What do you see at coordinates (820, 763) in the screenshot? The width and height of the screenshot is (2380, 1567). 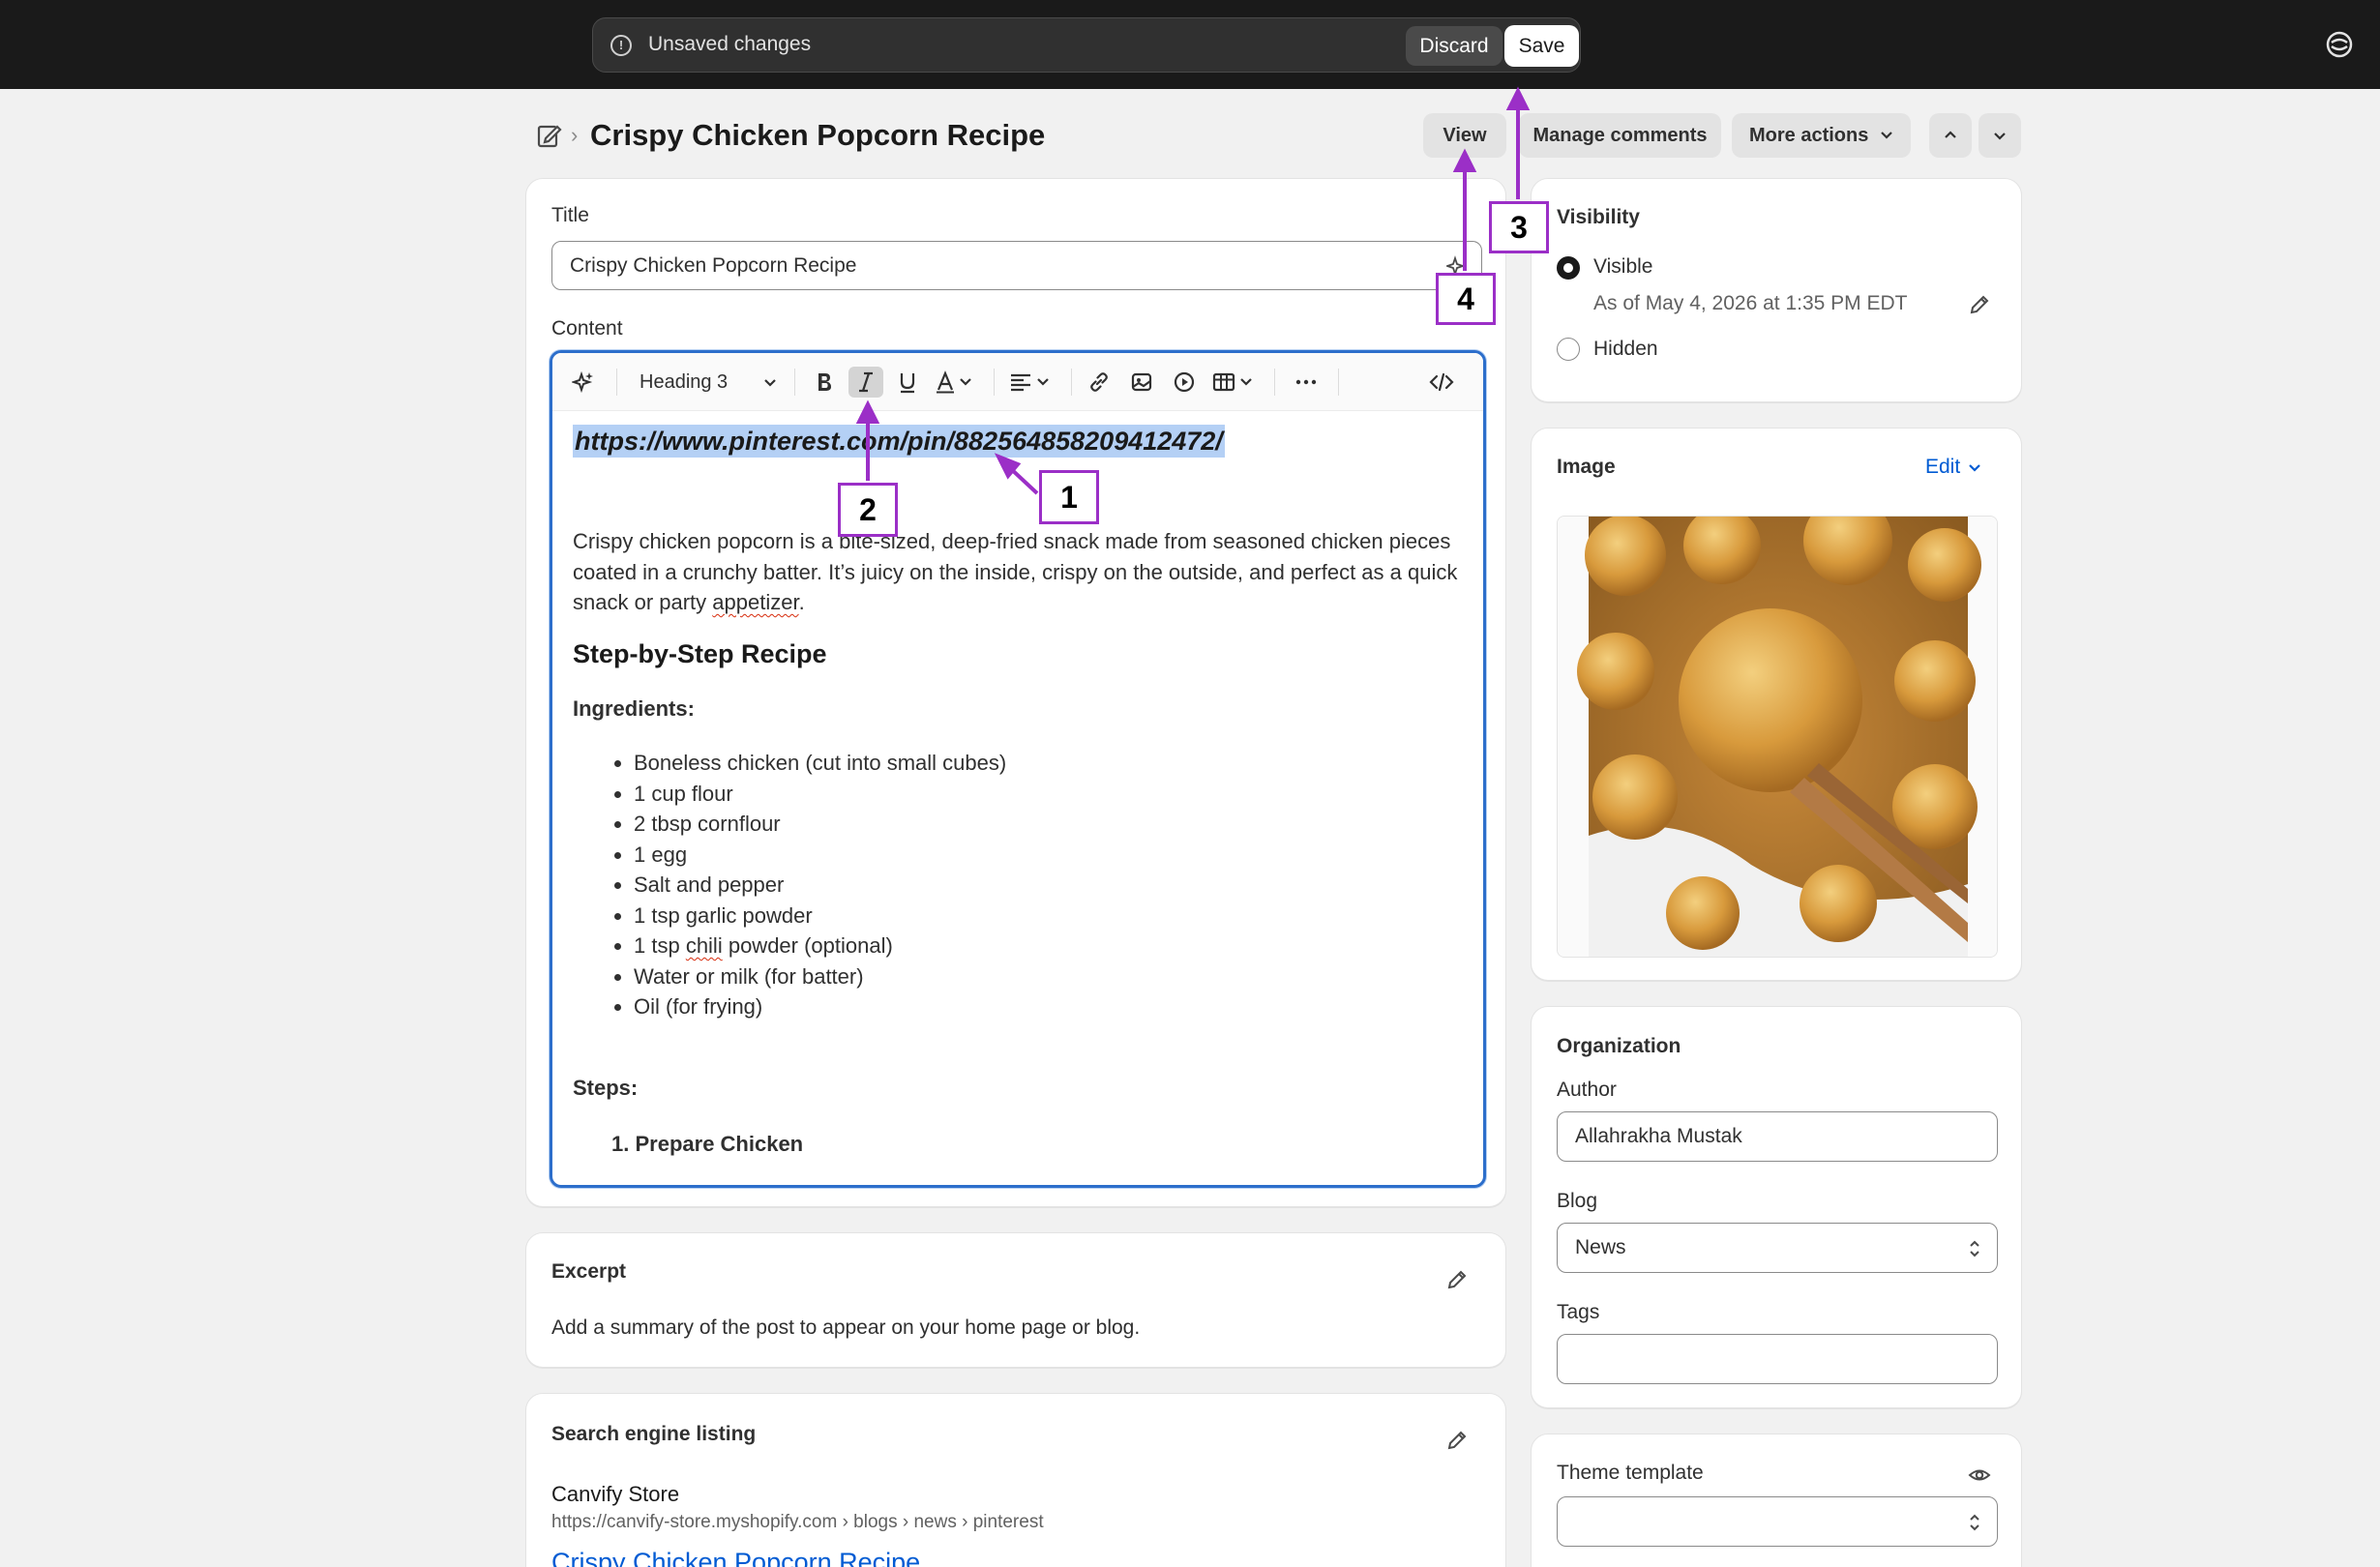 I see `list-item: Boneless chicken (cut into small cubes)` at bounding box center [820, 763].